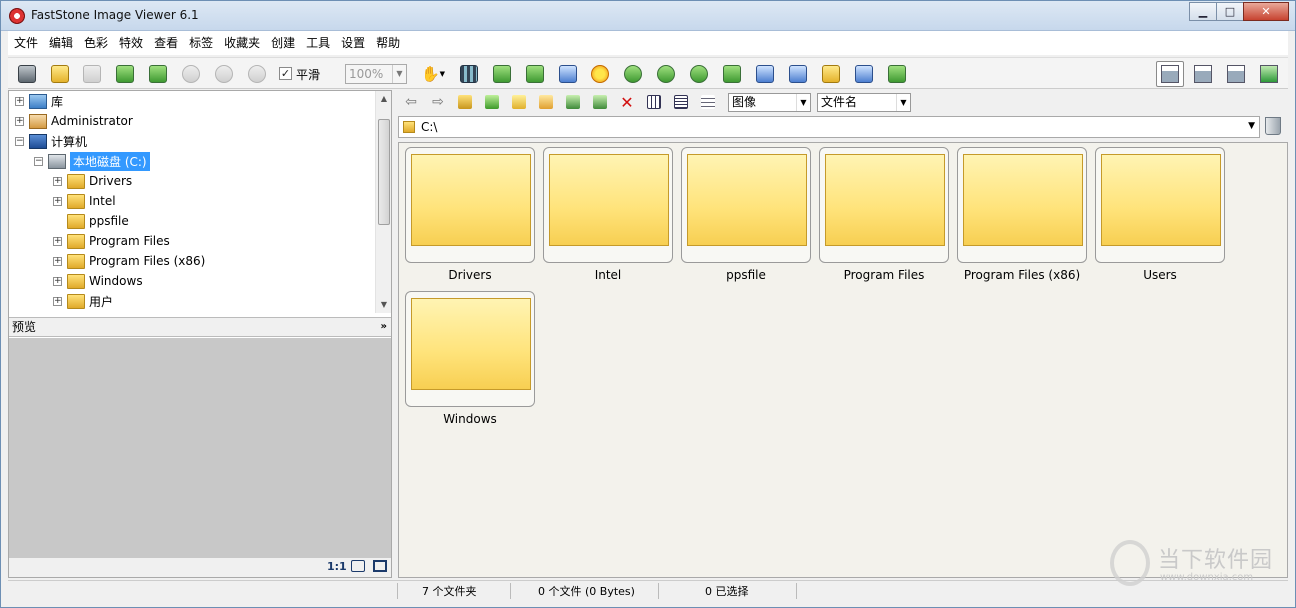  I want to click on menu-file: 文件, so click(25, 43).